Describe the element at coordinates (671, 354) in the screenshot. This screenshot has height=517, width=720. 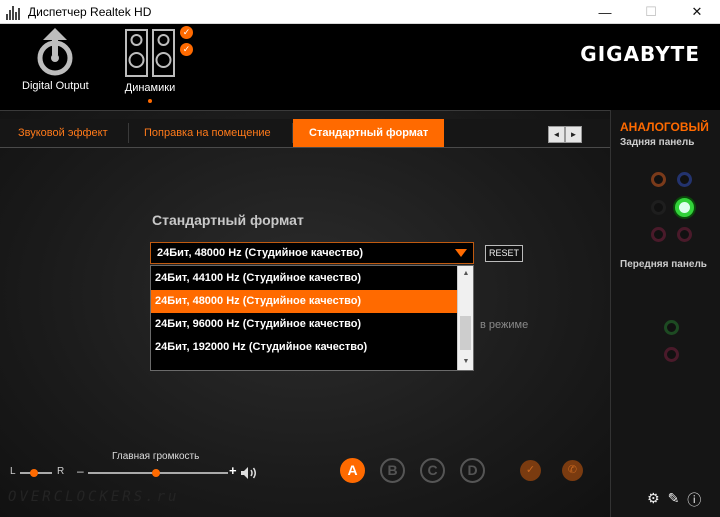
I see `front-jack-pink` at that location.